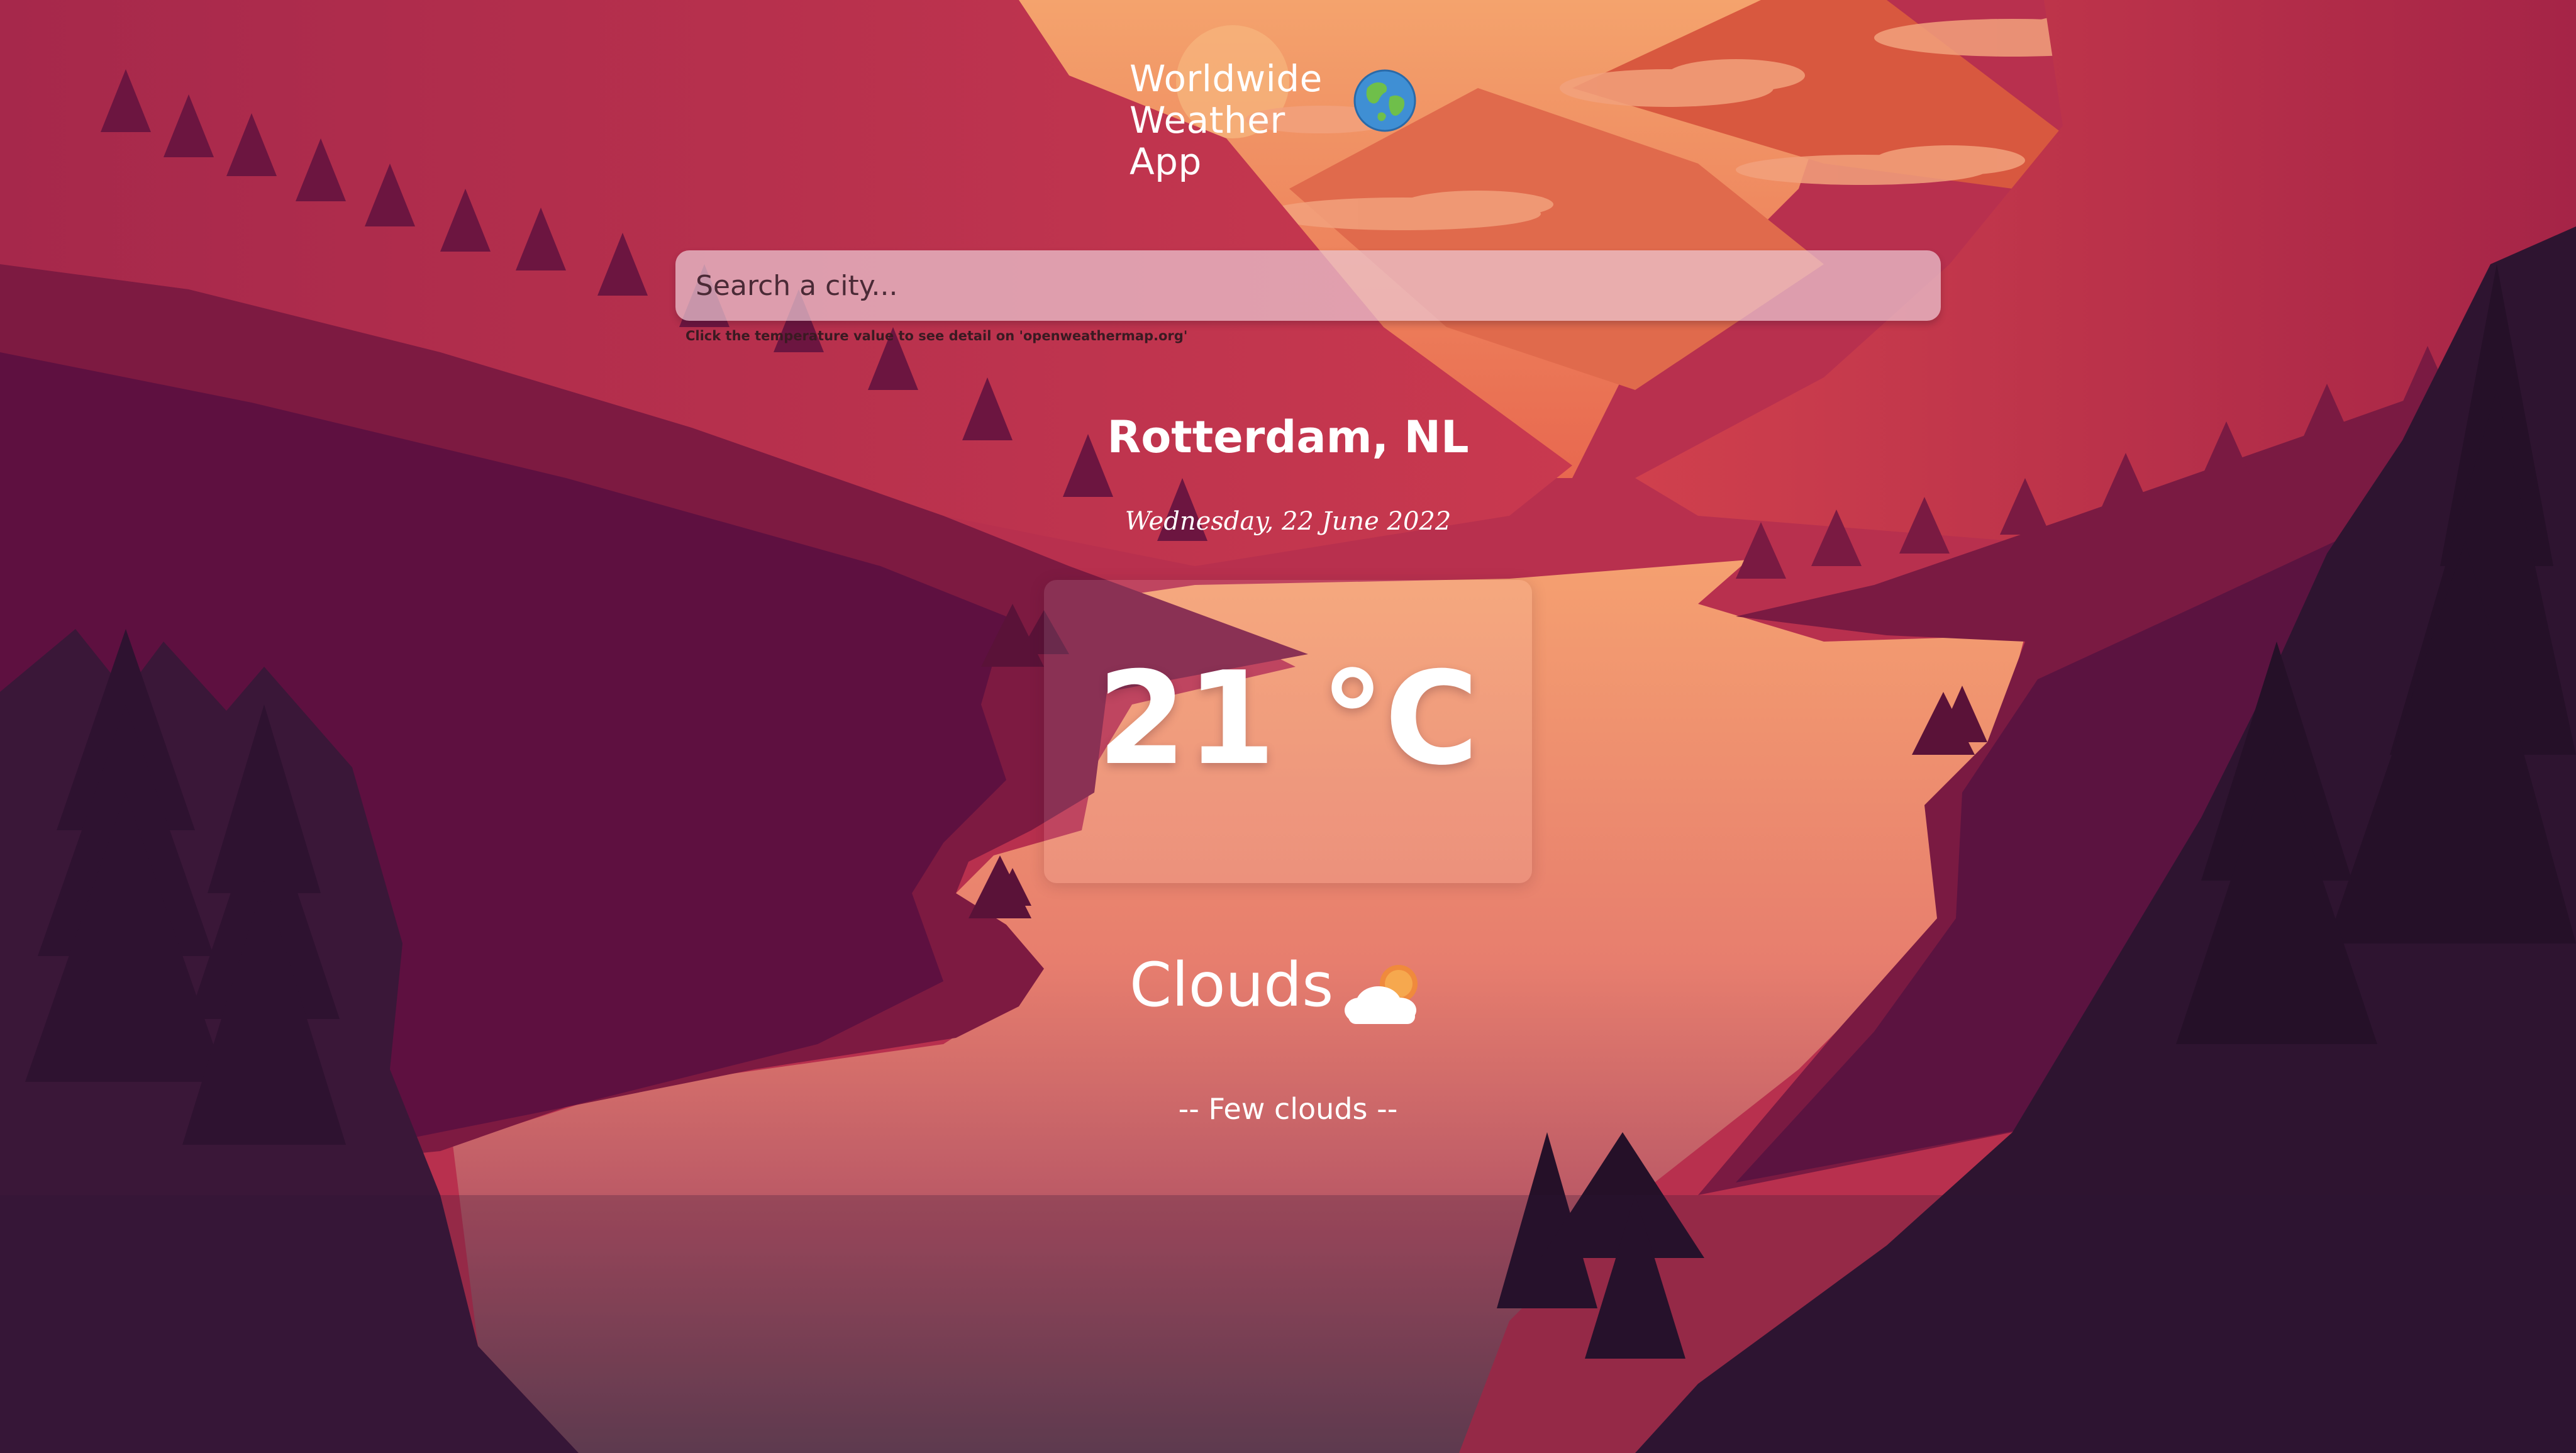 This screenshot has width=2576, height=1453. What do you see at coordinates (1288, 521) in the screenshot?
I see `current-date: Wednesday, 22 June 2022` at bounding box center [1288, 521].